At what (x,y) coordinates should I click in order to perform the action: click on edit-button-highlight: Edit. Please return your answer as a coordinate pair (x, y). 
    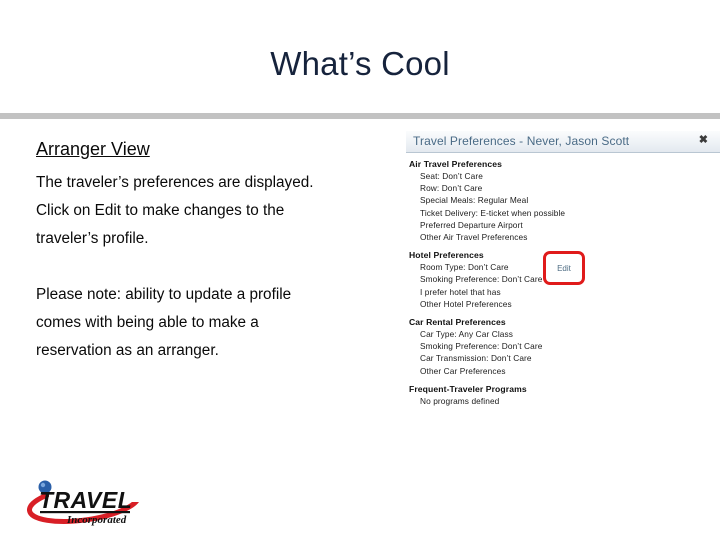
    Looking at the image, I should click on (564, 268).